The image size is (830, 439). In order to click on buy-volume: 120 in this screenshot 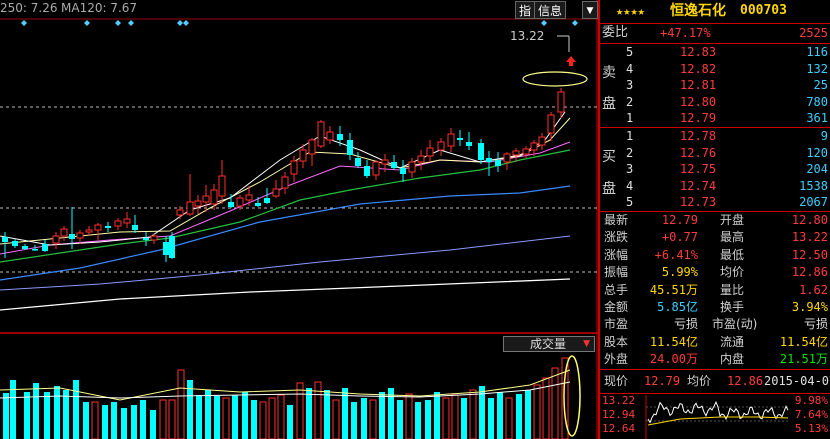, I will do `click(817, 152)`.